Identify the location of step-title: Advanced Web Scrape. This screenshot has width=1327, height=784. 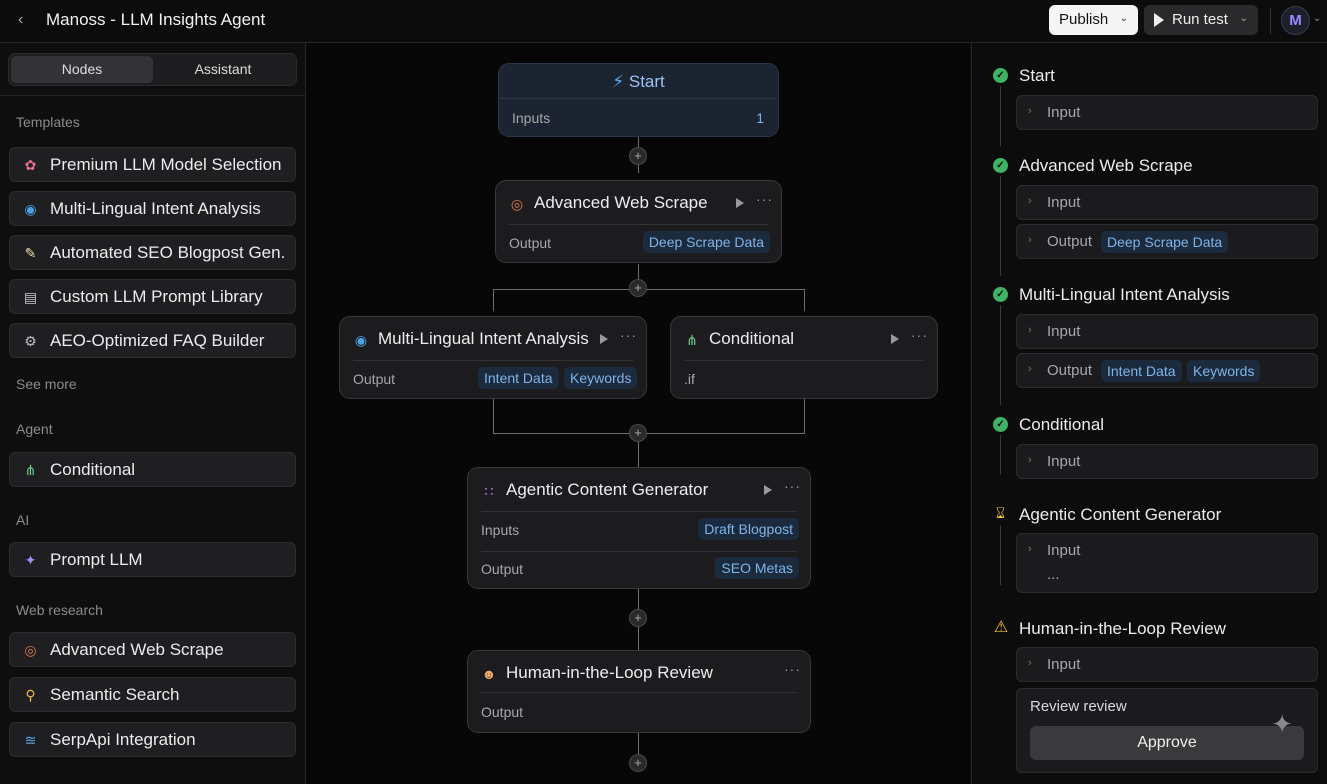
(1106, 165).